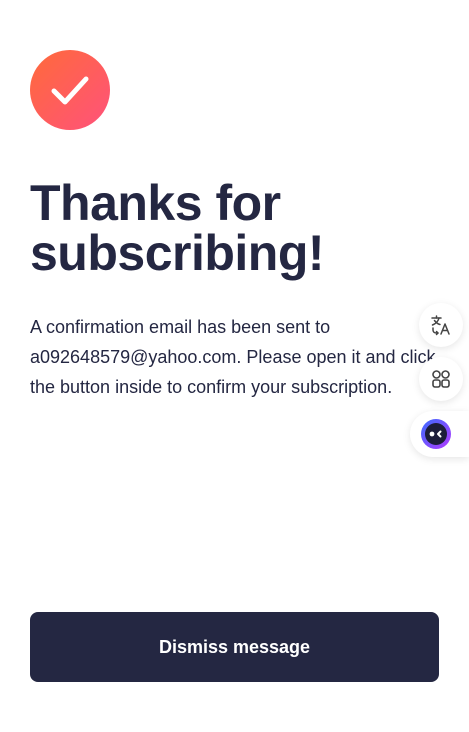 The width and height of the screenshot is (469, 732). I want to click on translate-button, so click(441, 325).